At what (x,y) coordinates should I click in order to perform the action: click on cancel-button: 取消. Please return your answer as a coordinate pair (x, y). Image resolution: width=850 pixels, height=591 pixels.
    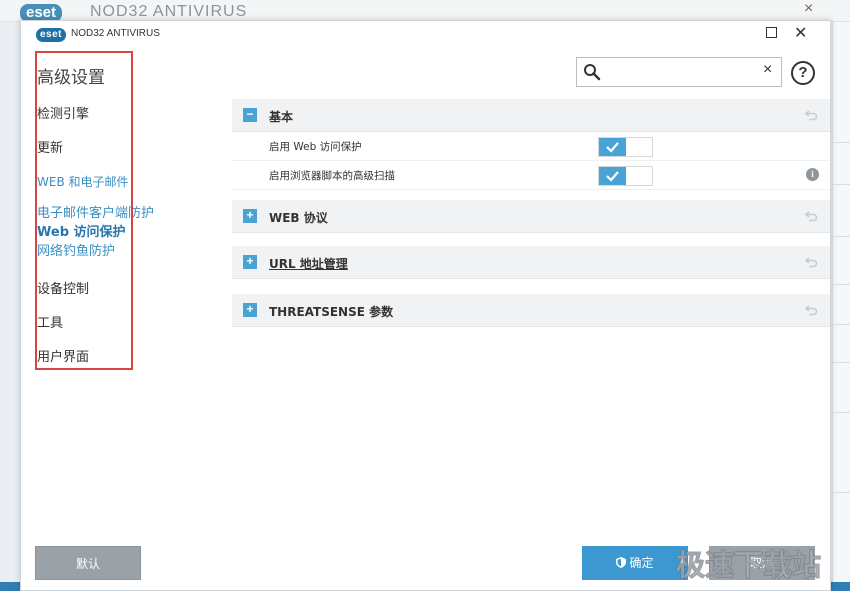
    Looking at the image, I should click on (762, 563).